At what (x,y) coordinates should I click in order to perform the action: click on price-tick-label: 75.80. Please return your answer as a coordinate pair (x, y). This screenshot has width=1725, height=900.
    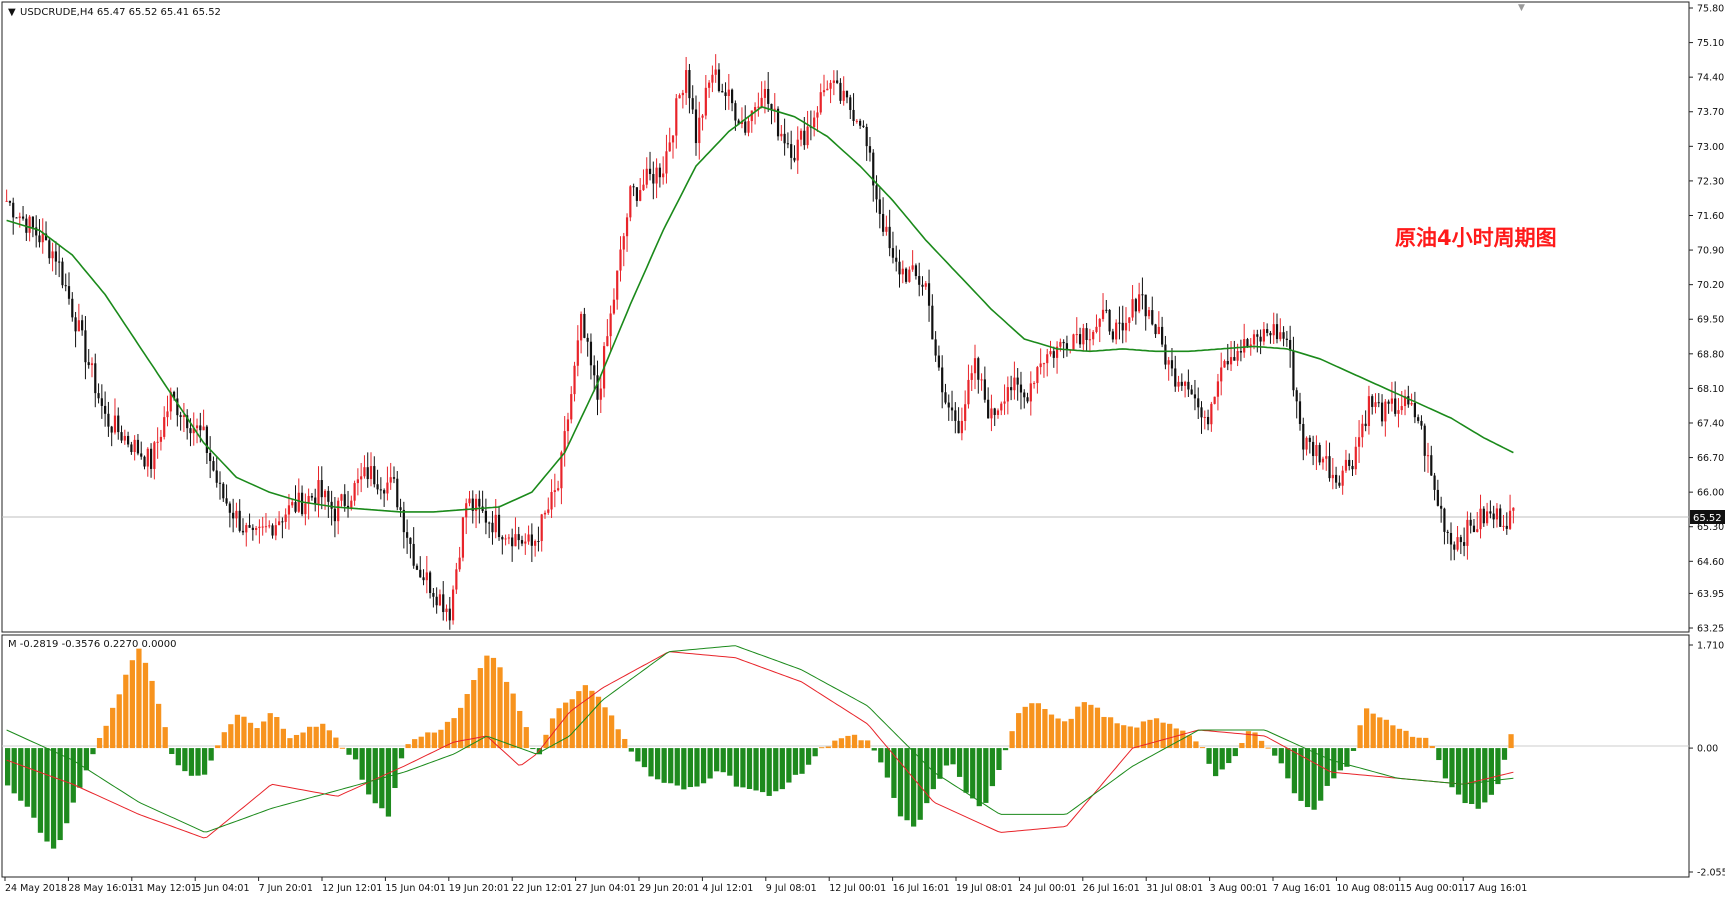
    Looking at the image, I should click on (1710, 9).